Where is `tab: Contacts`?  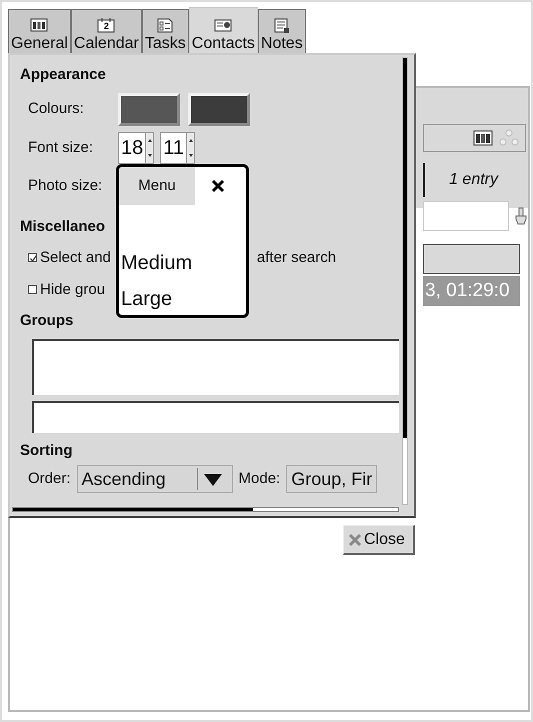
tab: Contacts is located at coordinates (223, 30).